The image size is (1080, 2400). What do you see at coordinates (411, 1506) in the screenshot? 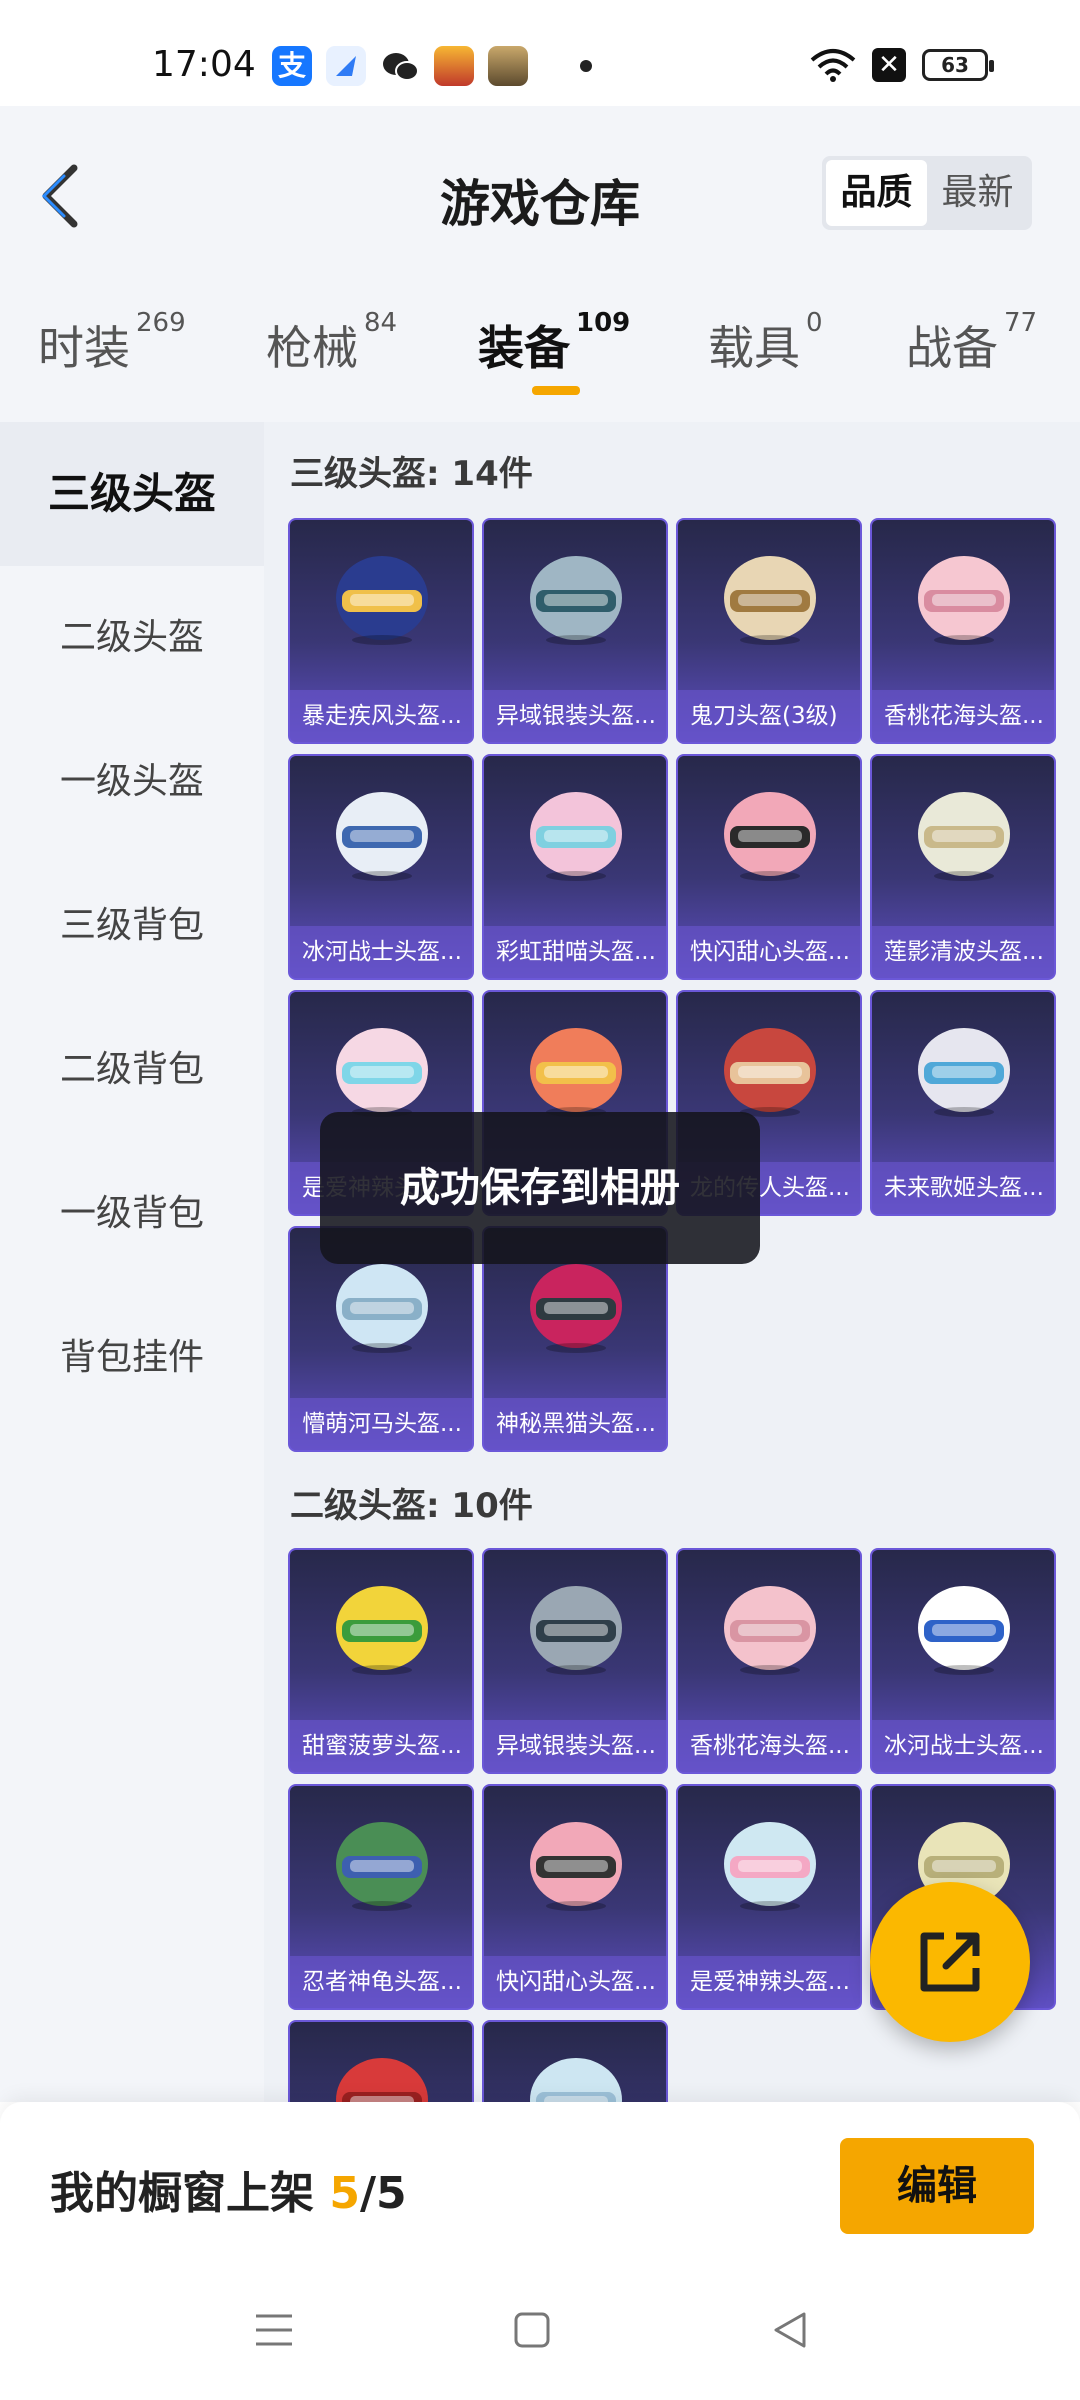
I see `section-title: 二级头盔: 10件` at bounding box center [411, 1506].